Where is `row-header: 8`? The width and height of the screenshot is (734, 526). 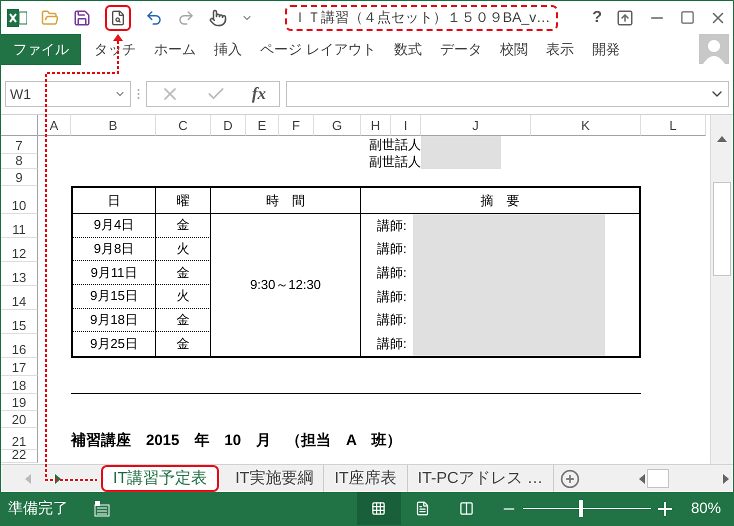
row-header: 8 is located at coordinates (19, 161).